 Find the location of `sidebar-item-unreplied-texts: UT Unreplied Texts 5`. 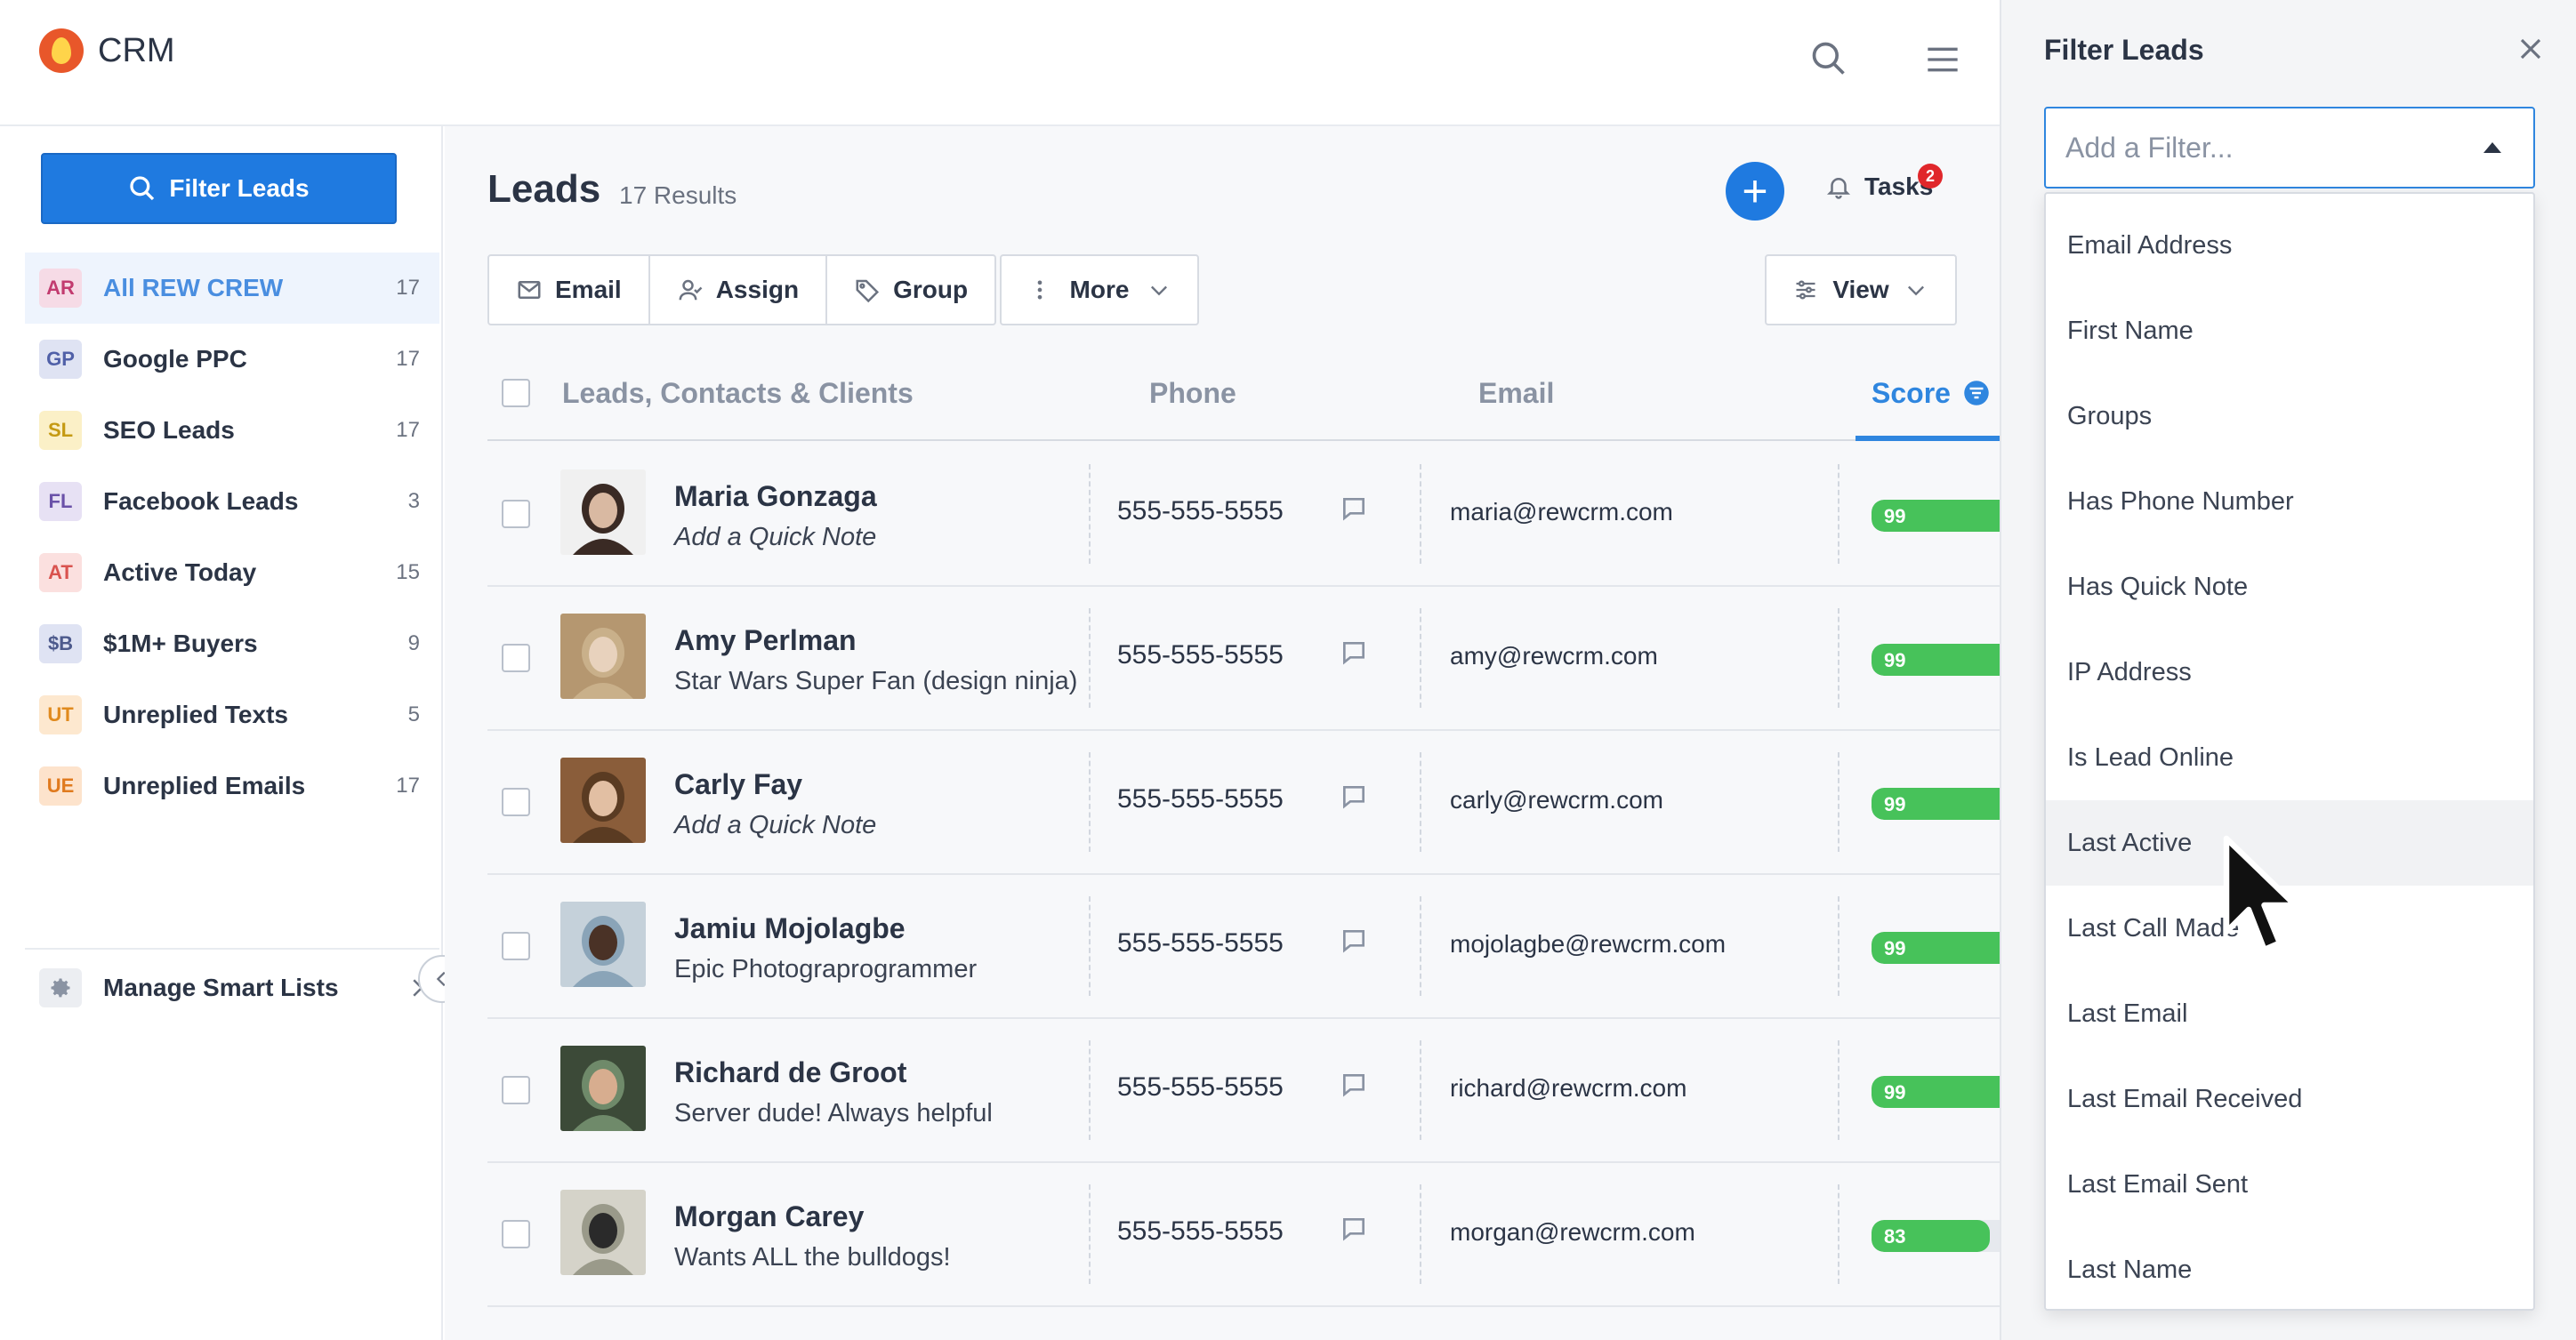

sidebar-item-unreplied-texts: UT Unreplied Texts 5 is located at coordinates (232, 714).